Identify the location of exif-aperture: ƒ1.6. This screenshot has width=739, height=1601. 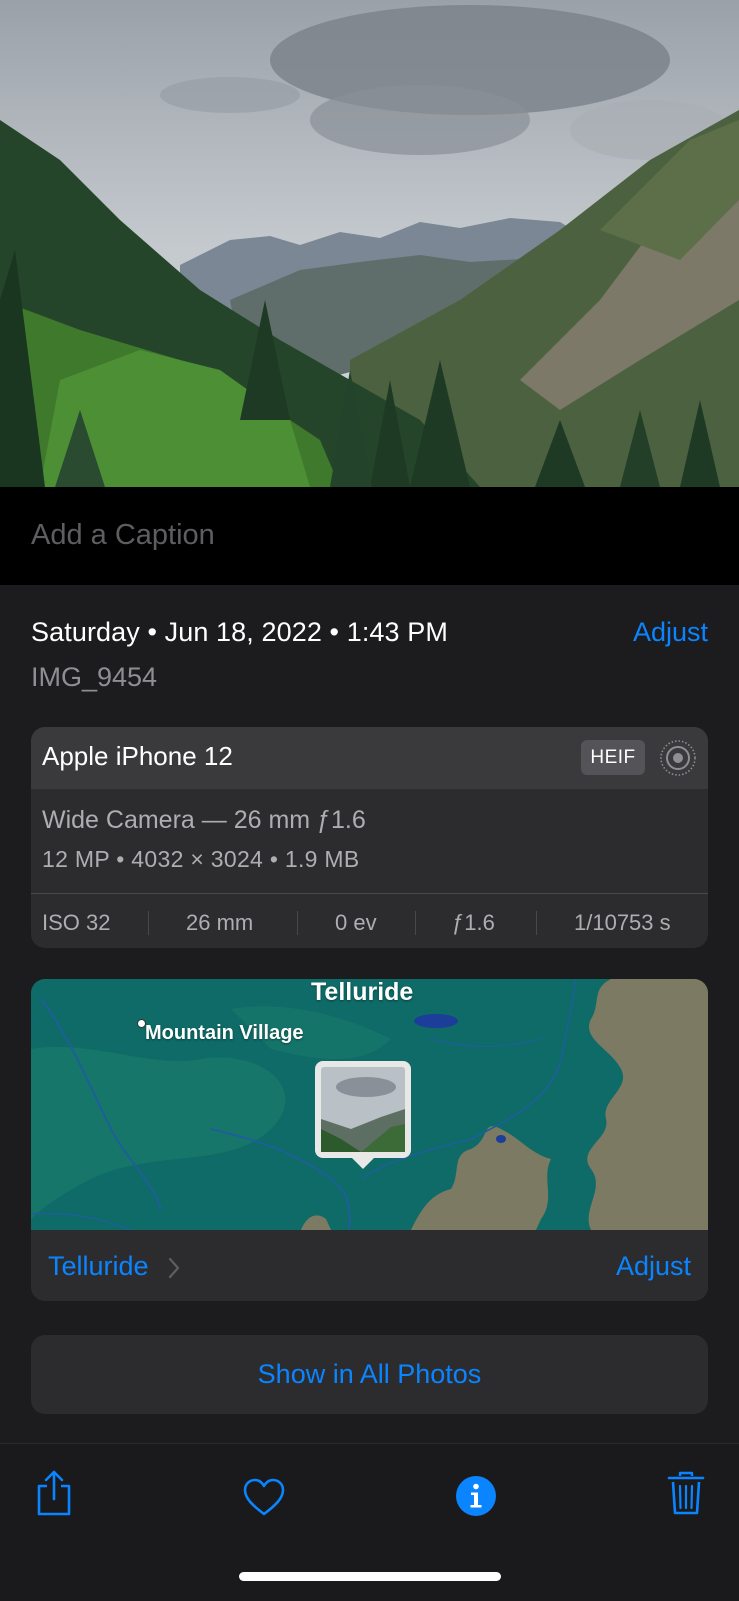
(473, 922).